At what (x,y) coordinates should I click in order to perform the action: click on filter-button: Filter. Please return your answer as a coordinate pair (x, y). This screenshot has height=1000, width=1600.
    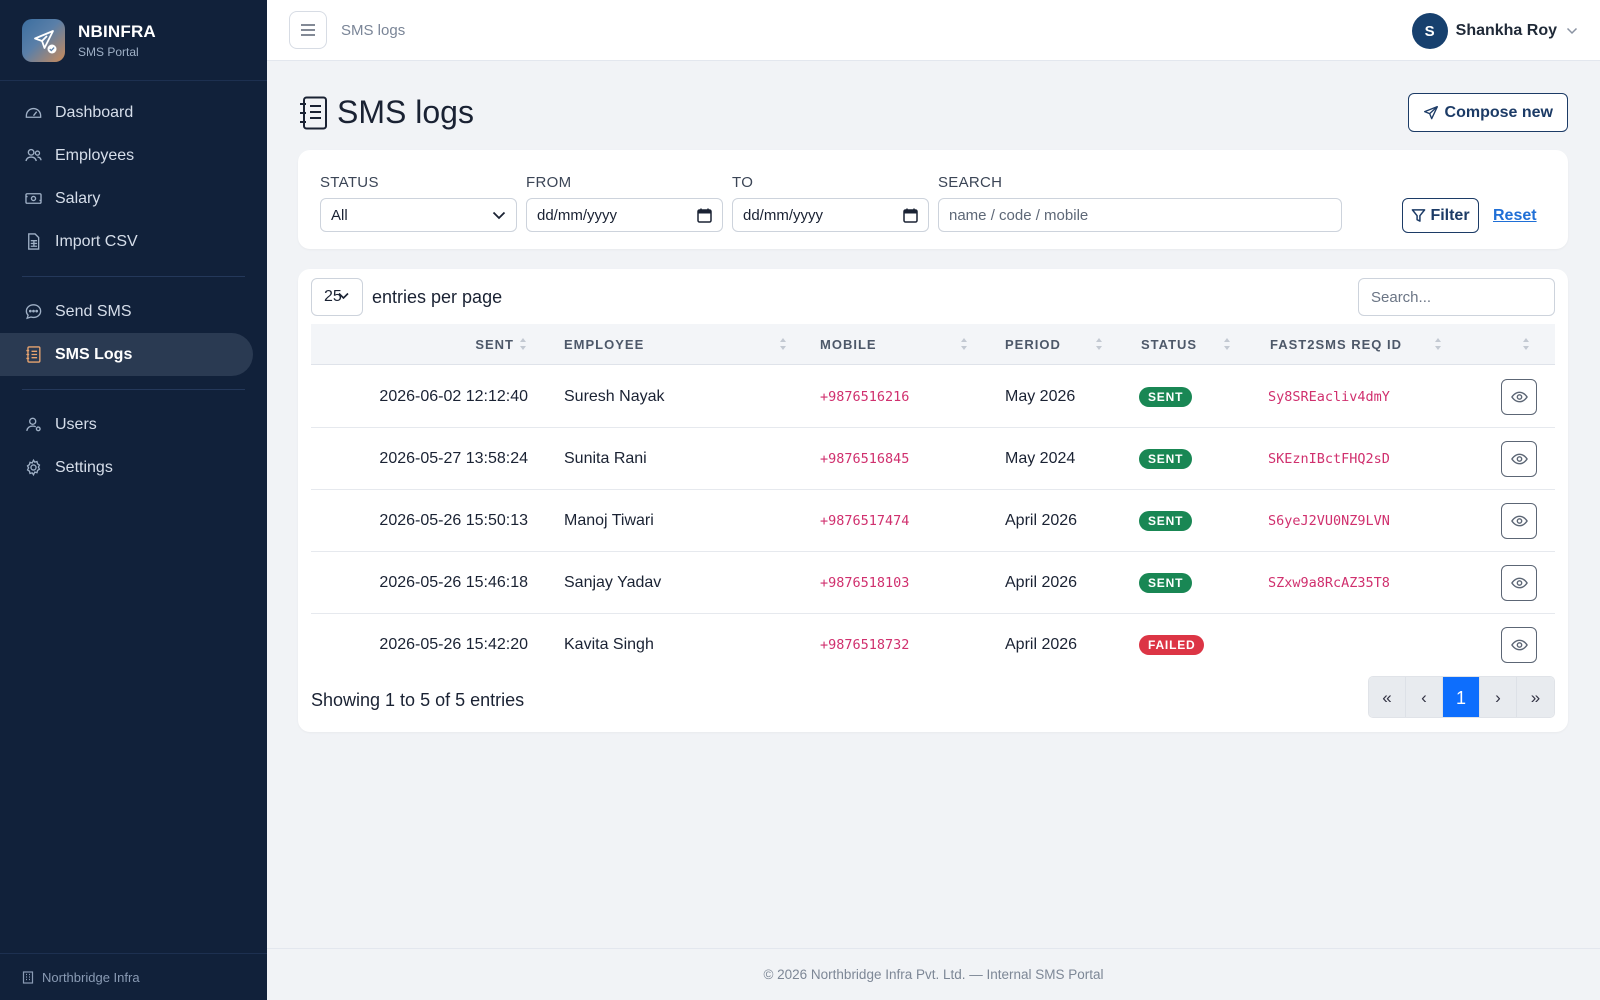
    Looking at the image, I should click on (1440, 215).